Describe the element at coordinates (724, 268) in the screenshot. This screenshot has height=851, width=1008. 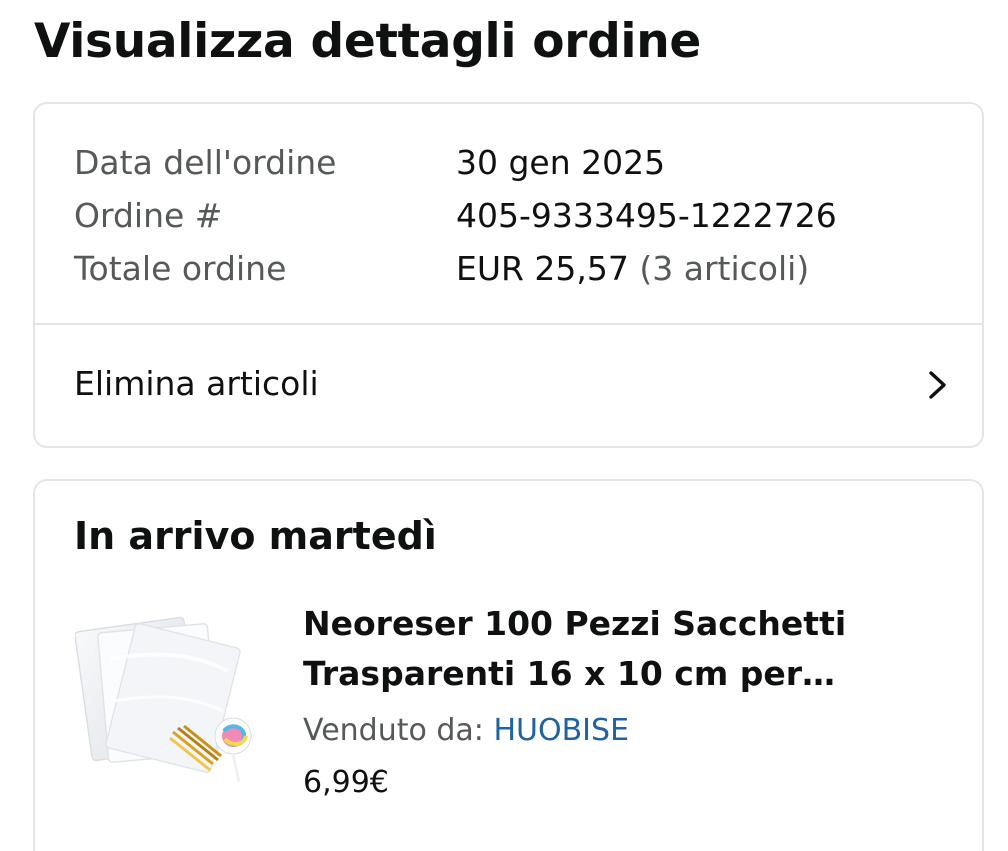
I see `order-item-count: (3 articoli)` at that location.